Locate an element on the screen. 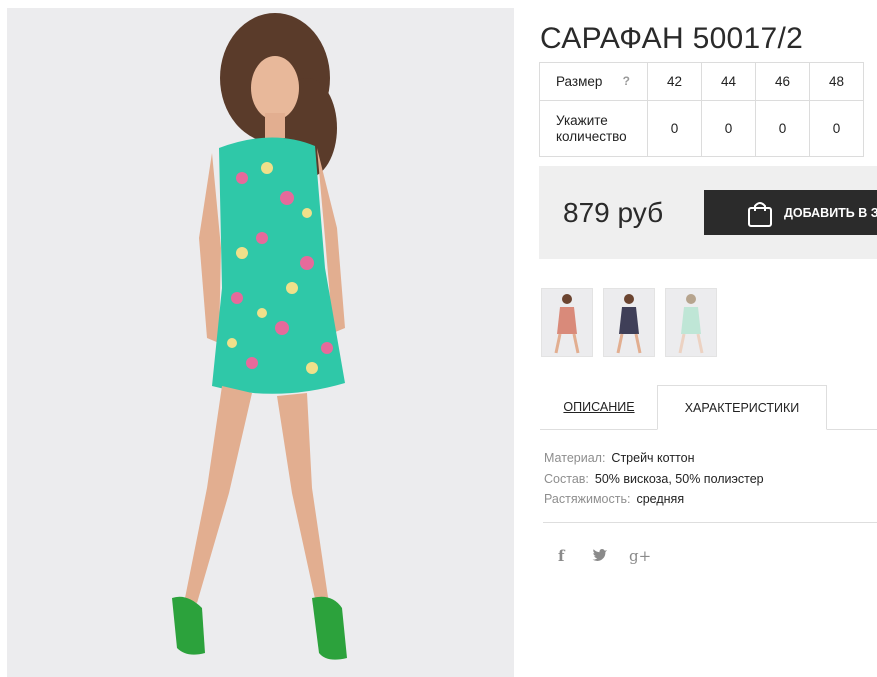  quantity-input-48: 0 is located at coordinates (836, 128).